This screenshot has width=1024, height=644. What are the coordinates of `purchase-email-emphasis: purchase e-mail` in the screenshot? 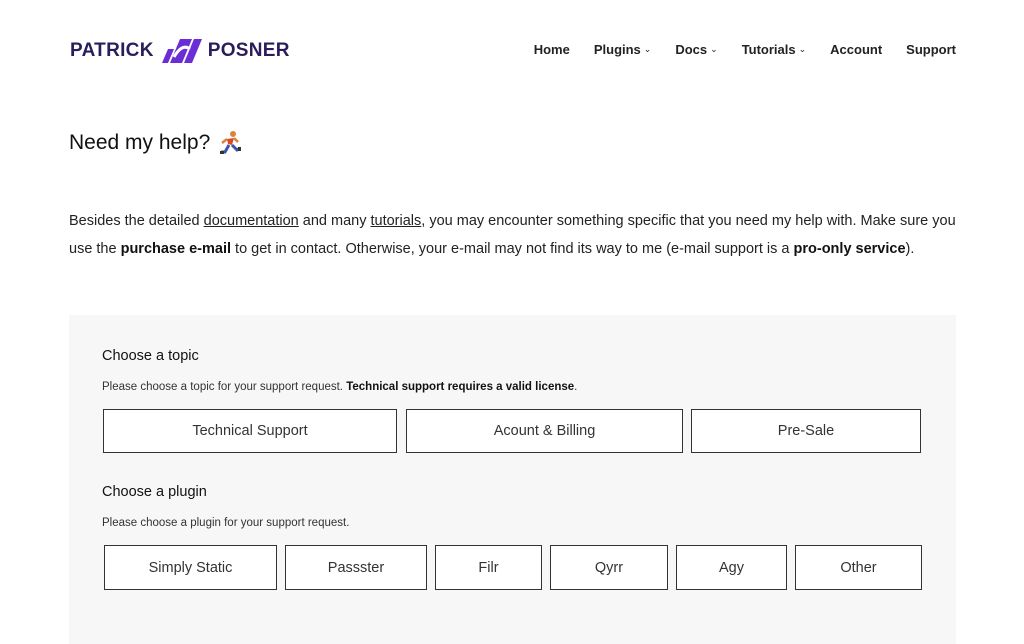 It's located at (176, 248).